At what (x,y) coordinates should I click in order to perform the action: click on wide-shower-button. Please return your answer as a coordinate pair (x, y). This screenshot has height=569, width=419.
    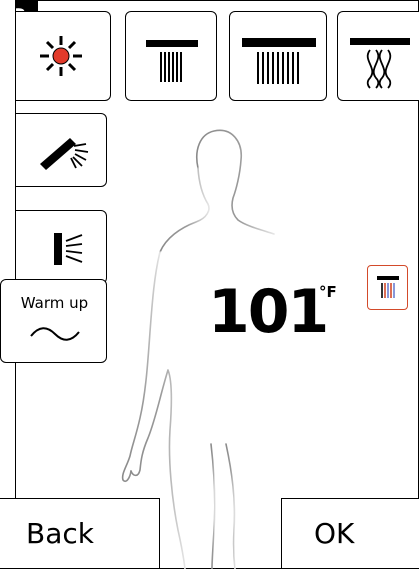
    Looking at the image, I should click on (278, 56).